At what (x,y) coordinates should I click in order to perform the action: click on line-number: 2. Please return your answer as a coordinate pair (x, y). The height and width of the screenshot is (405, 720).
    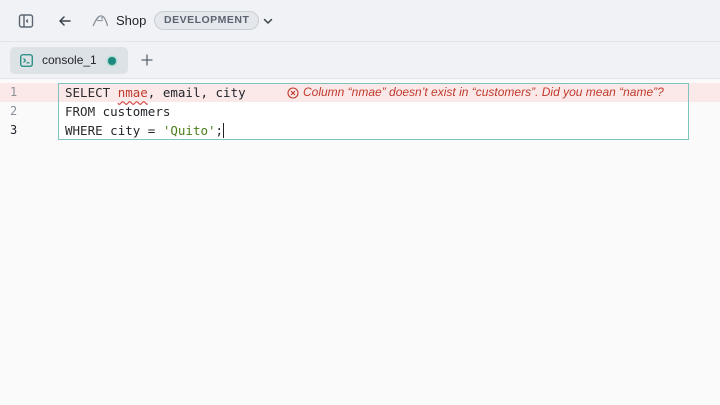
    Looking at the image, I should click on (14, 111).